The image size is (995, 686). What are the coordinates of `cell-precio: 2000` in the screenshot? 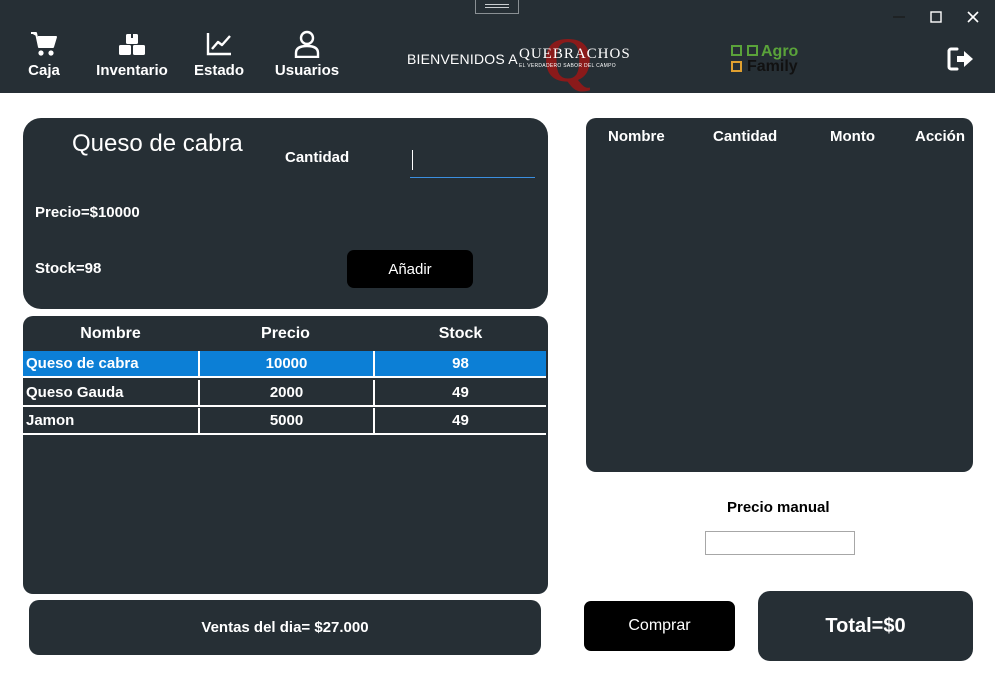 It's located at (285, 392).